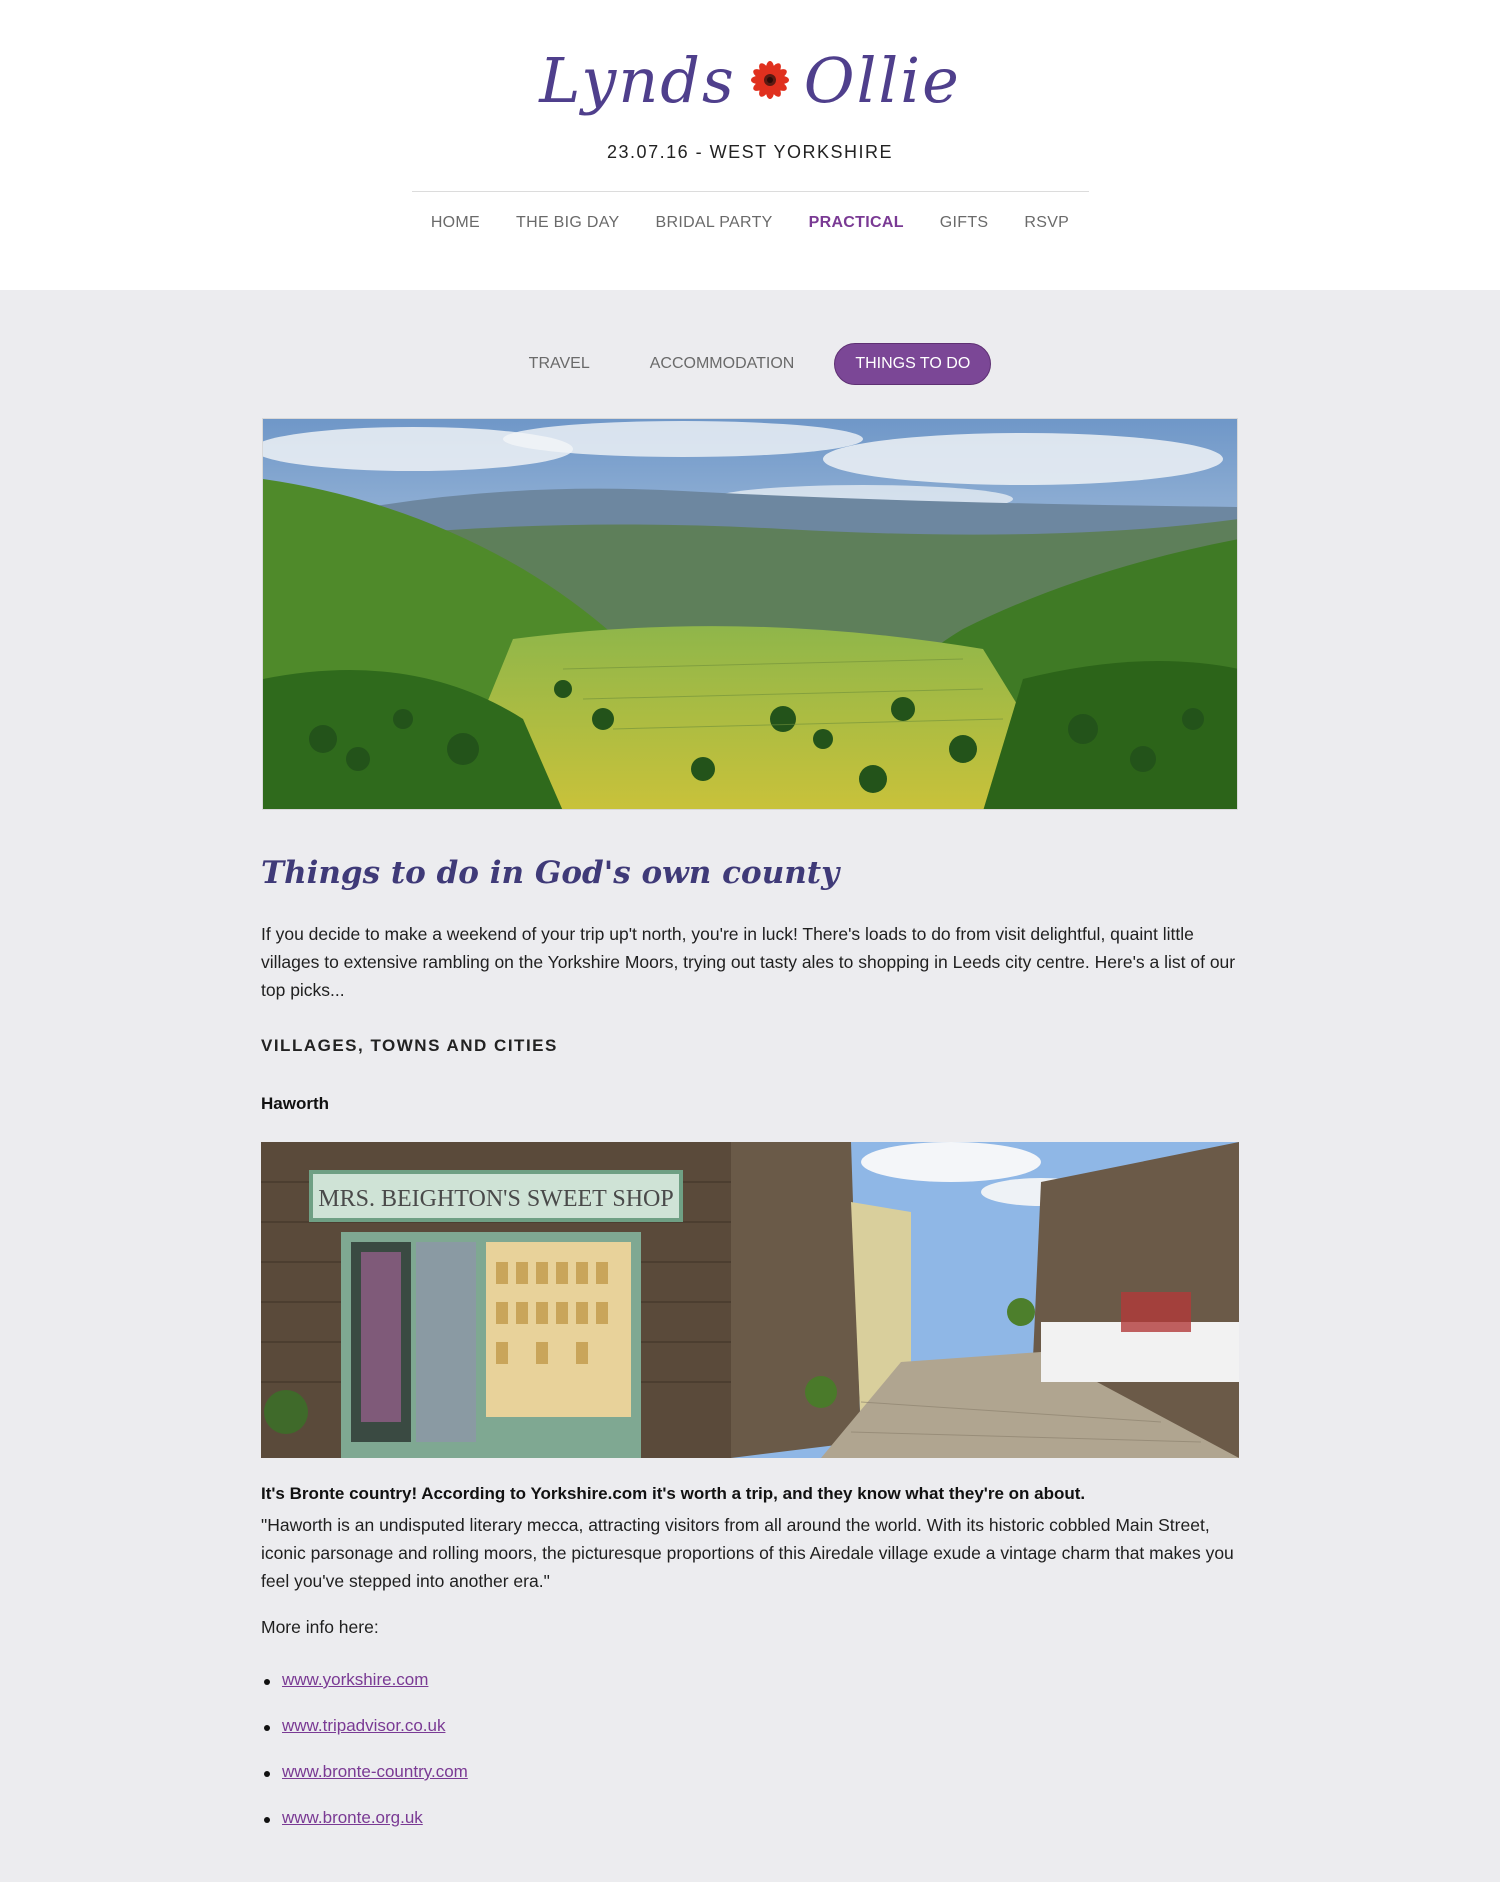 The width and height of the screenshot is (1500, 1882). What do you see at coordinates (750, 191) in the screenshot?
I see `header-divider` at bounding box center [750, 191].